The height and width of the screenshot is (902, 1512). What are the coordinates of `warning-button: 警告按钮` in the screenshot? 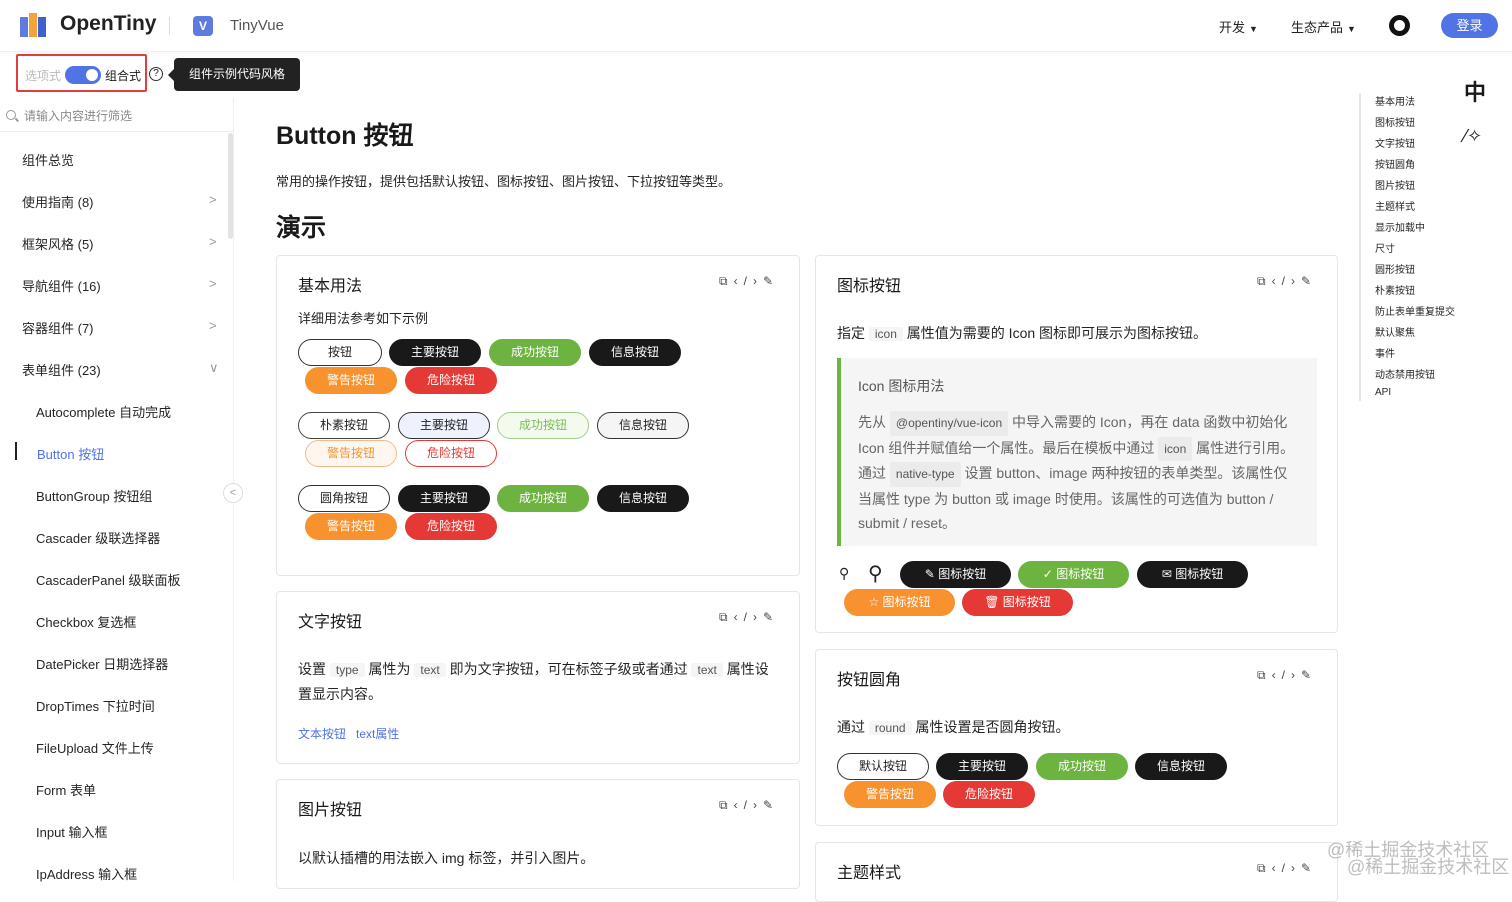 It's located at (351, 380).